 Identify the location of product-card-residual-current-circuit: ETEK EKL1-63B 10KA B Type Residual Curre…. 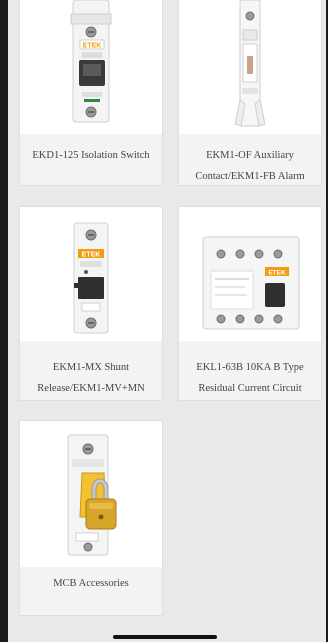
(250, 303).